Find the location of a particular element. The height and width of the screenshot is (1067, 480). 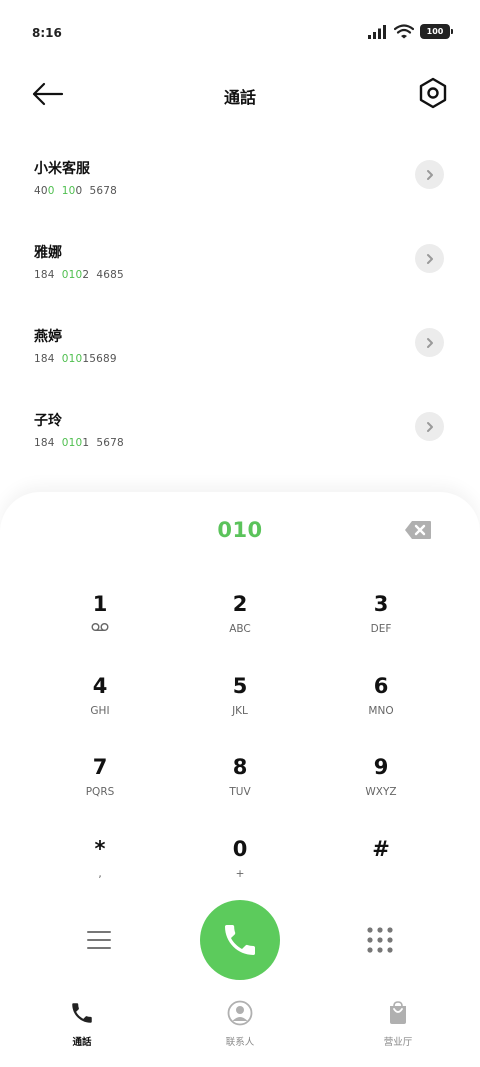

dialpad-grid-icon is located at coordinates (380, 940).